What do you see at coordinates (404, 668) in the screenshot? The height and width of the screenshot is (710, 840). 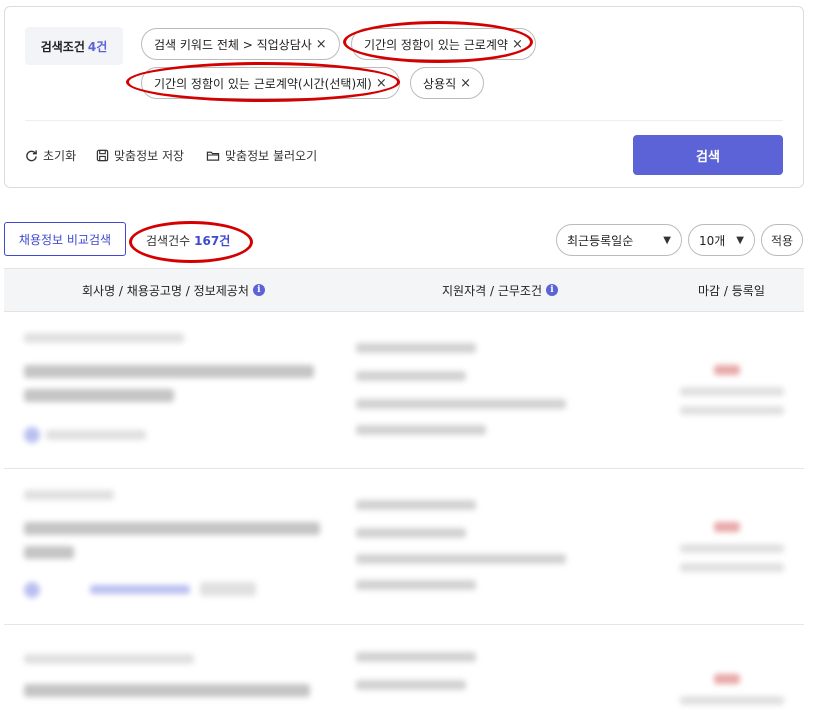 I see `table-row` at bounding box center [404, 668].